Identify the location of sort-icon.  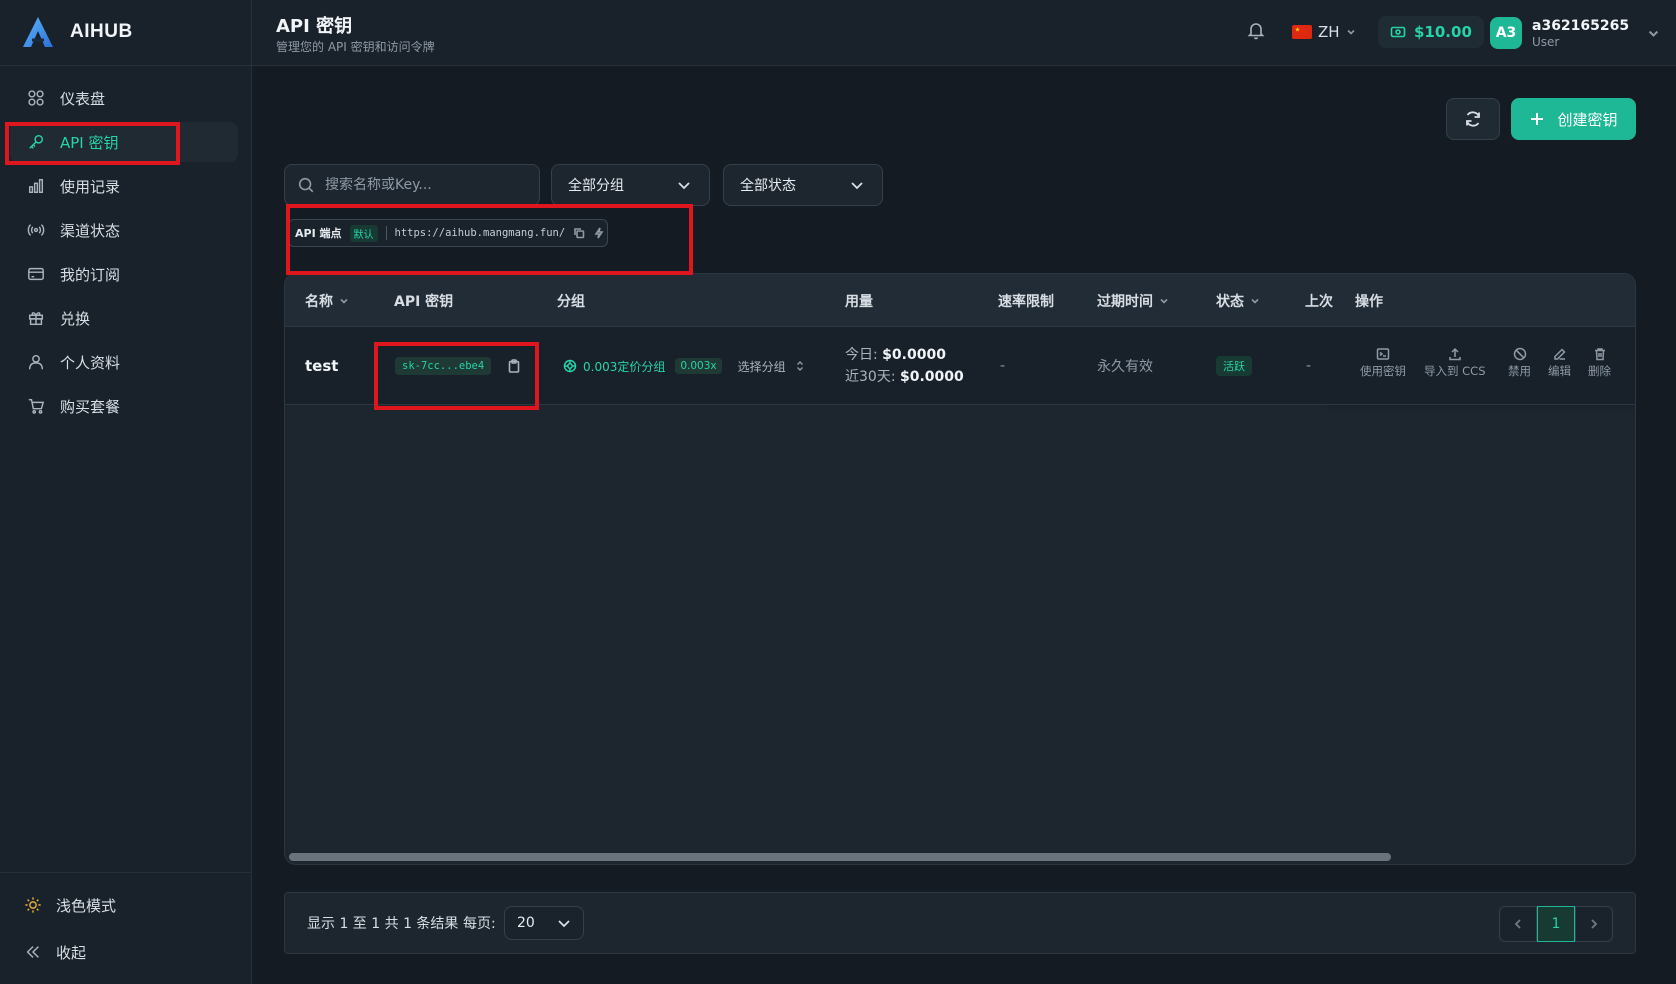
(799, 366).